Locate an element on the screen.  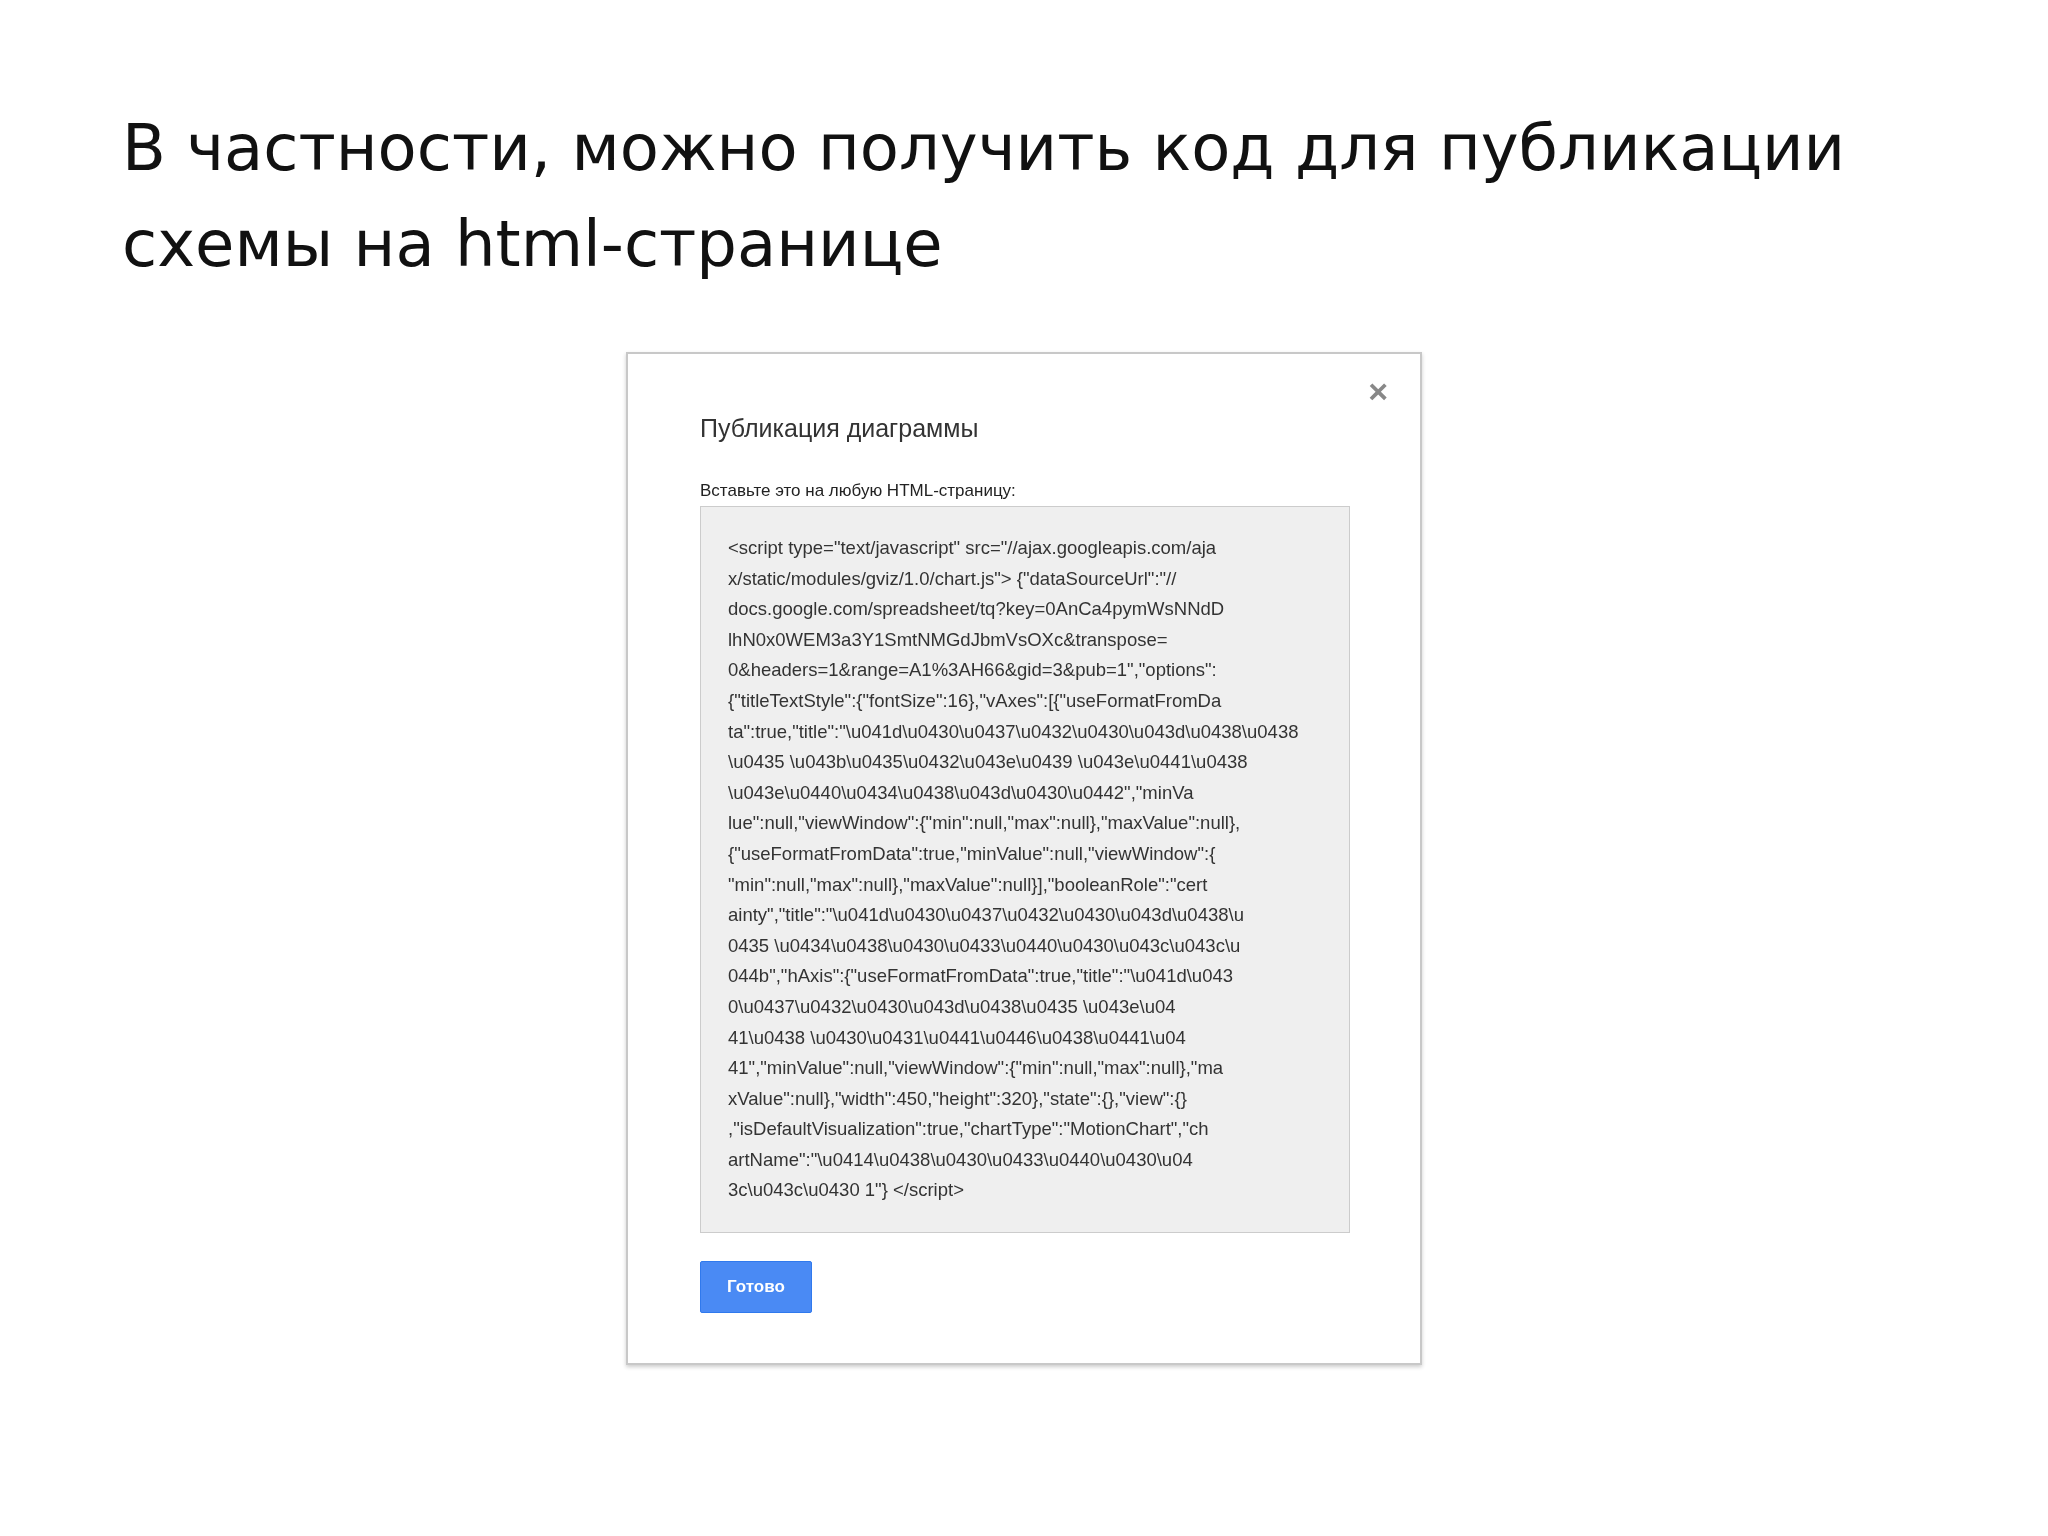
close-button: × is located at coordinates (1378, 391).